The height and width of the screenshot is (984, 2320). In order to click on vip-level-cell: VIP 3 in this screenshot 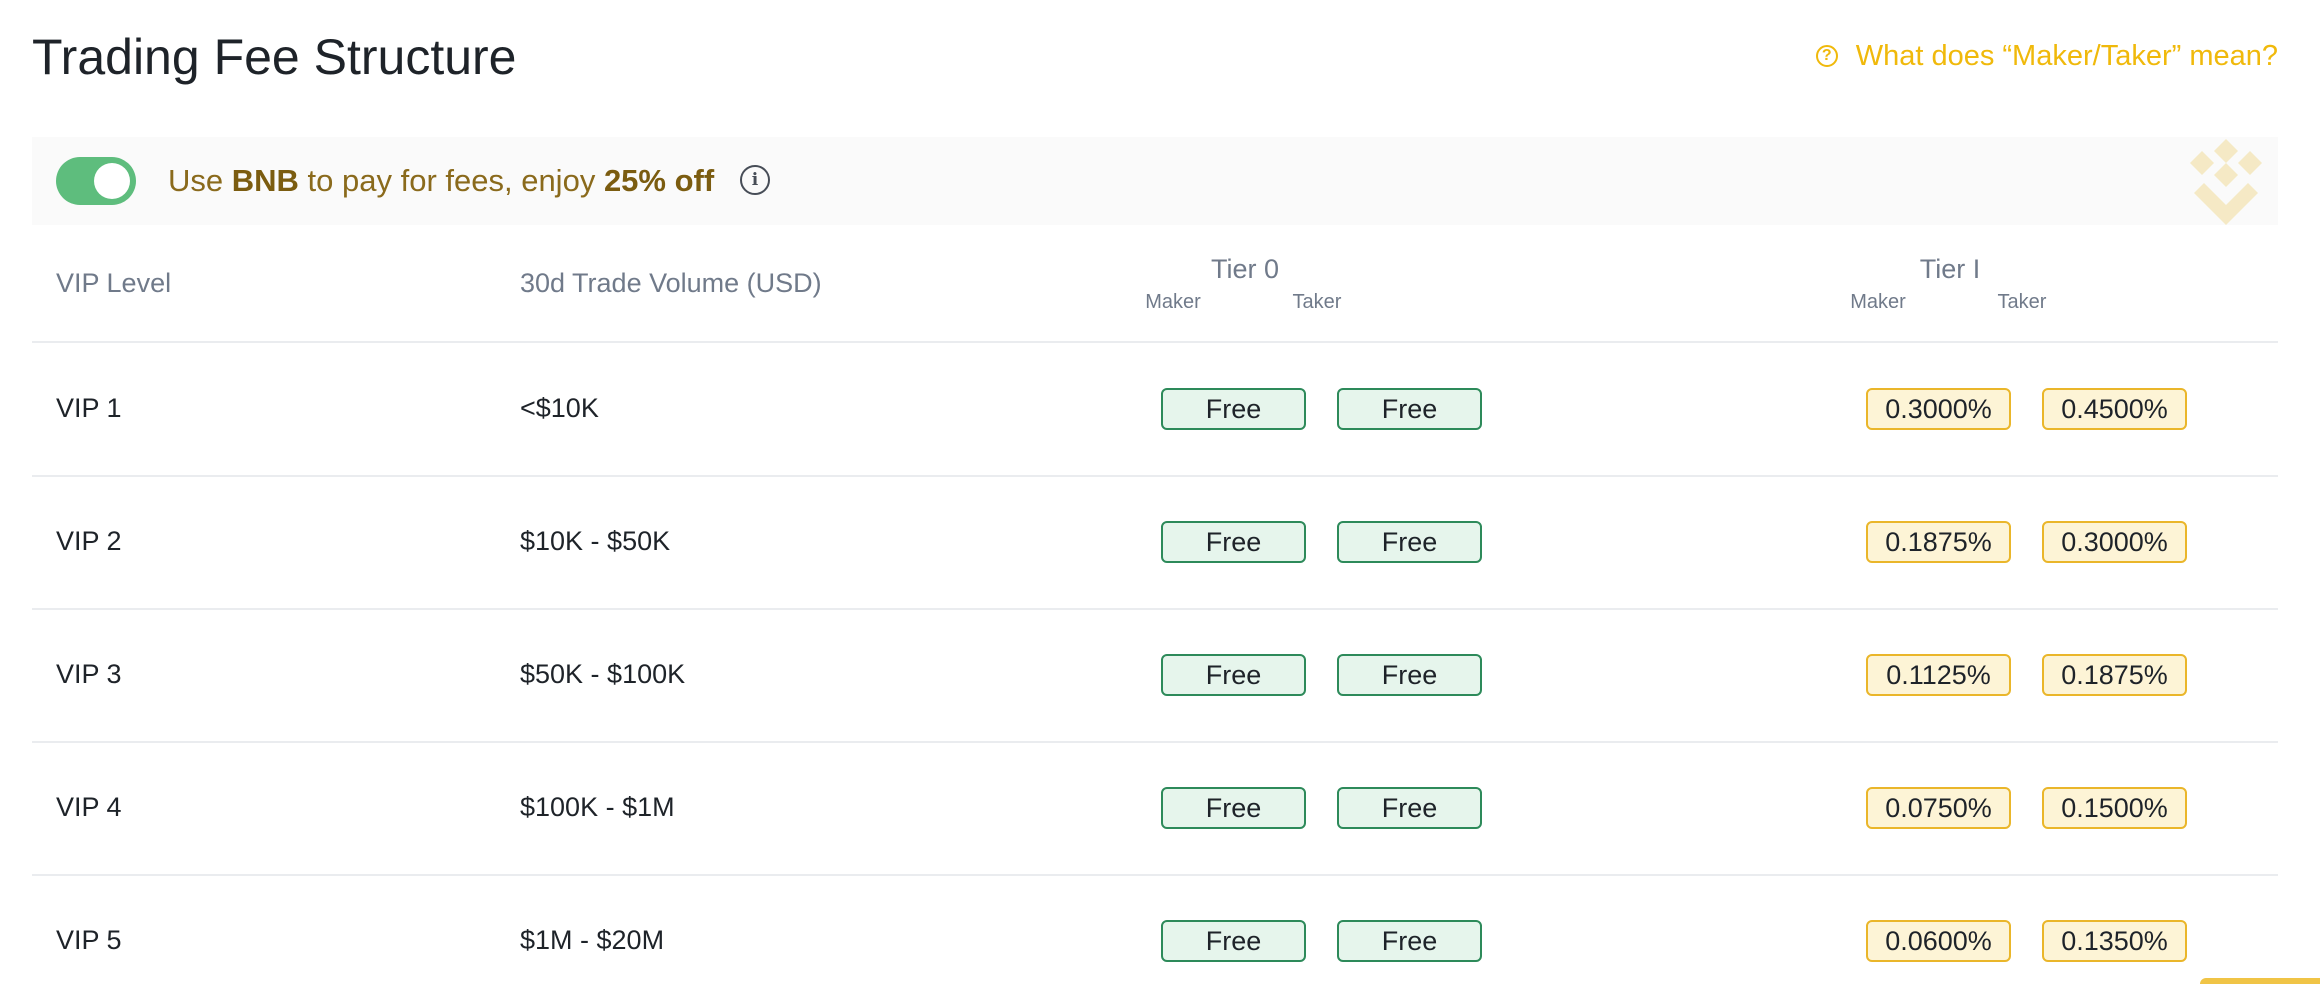, I will do `click(89, 674)`.